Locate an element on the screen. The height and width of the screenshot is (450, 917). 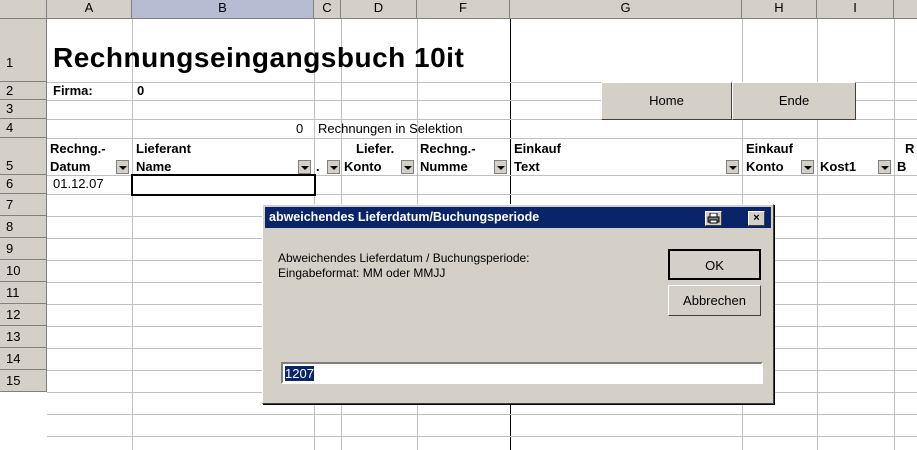
select-all-corner is located at coordinates (23, 9).